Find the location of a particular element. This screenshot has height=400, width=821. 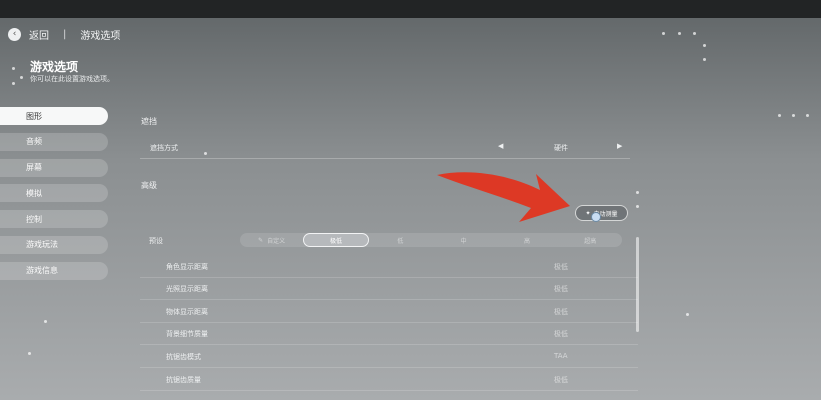

annotation-arrow-overlay is located at coordinates (503, 197).